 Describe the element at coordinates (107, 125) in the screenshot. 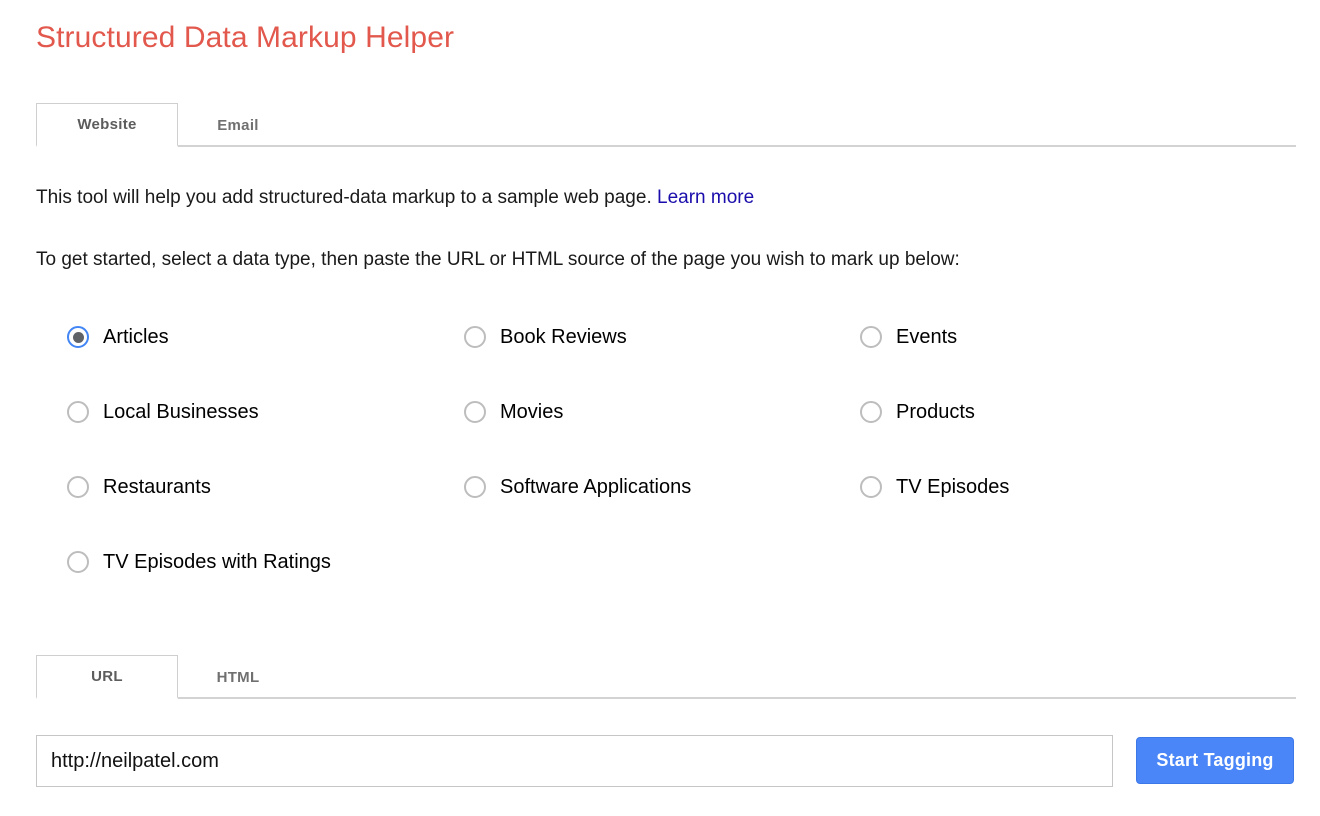

I see `tab-website: Website` at that location.